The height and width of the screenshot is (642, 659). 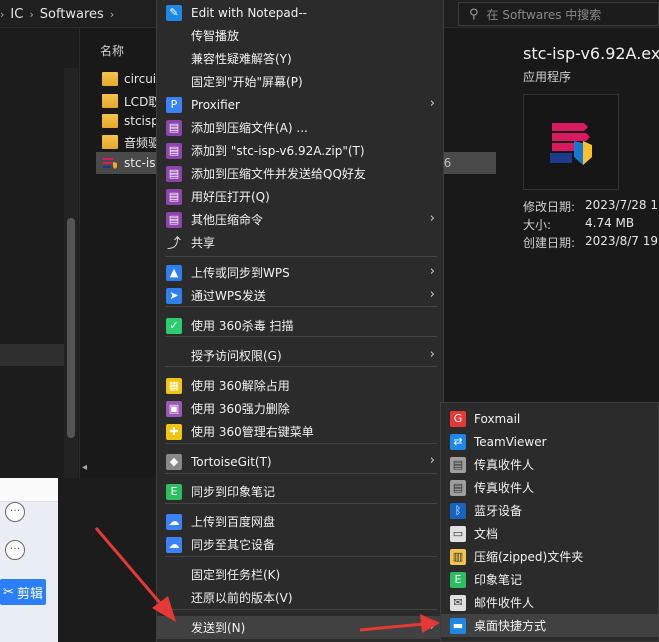 What do you see at coordinates (622, 205) in the screenshot?
I see `modified-value: 2023/7/28 17` at bounding box center [622, 205].